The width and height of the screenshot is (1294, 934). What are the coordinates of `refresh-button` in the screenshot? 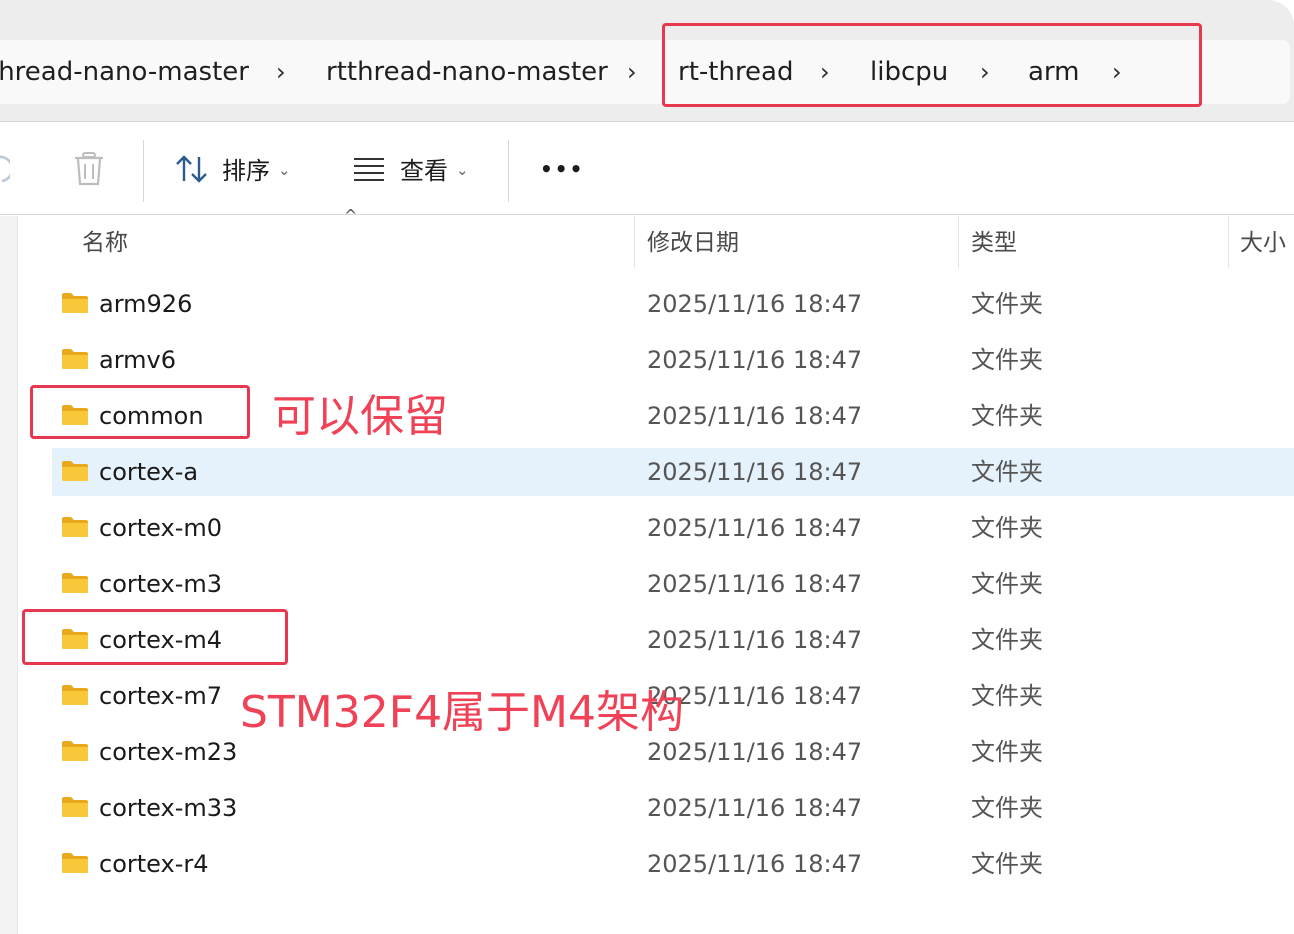 It's located at (5, 168).